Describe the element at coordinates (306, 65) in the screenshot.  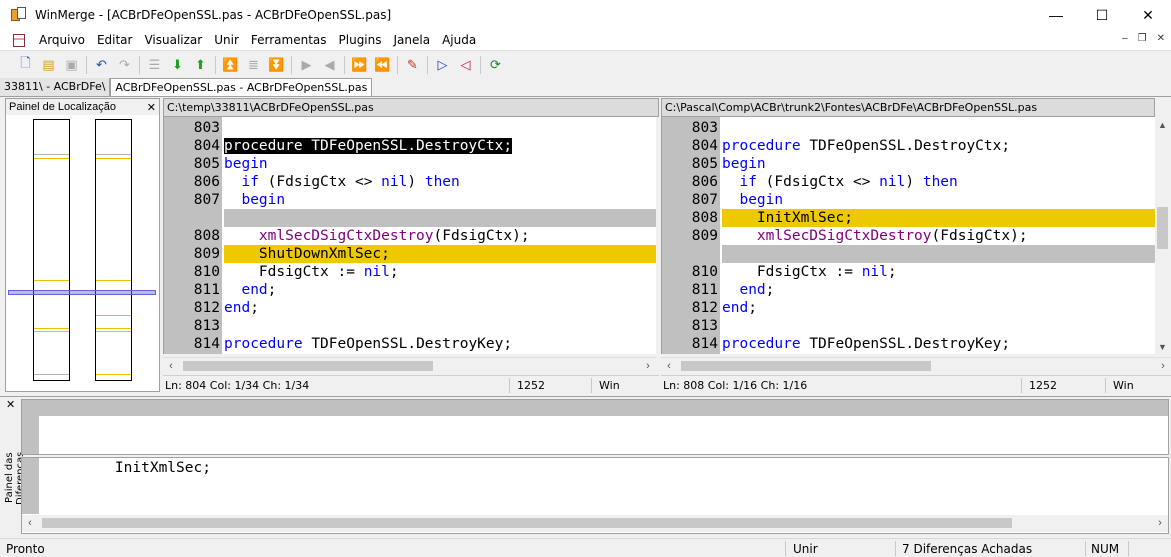
I see `copy-right-icon: ▶` at that location.